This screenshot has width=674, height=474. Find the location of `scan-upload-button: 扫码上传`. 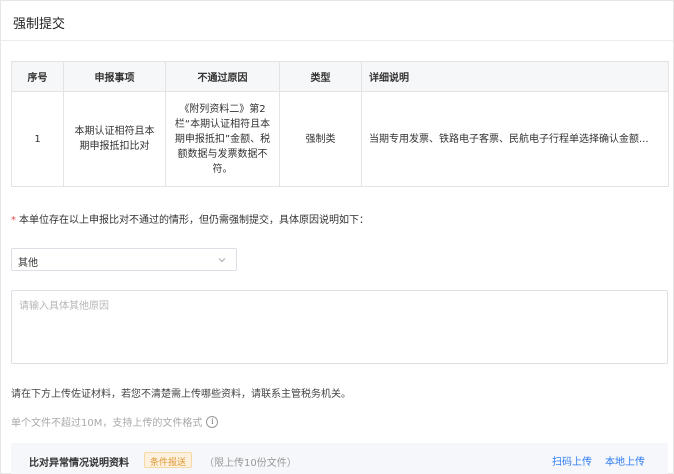

scan-upload-button: 扫码上传 is located at coordinates (572, 460).